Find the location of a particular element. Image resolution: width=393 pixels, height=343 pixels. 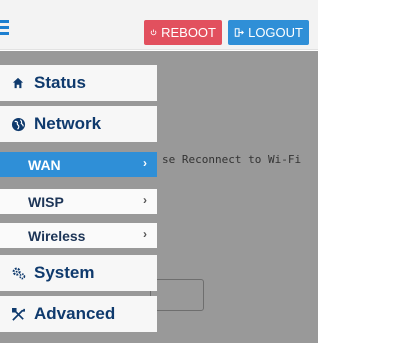

logout-label: LOGOUT is located at coordinates (275, 32).